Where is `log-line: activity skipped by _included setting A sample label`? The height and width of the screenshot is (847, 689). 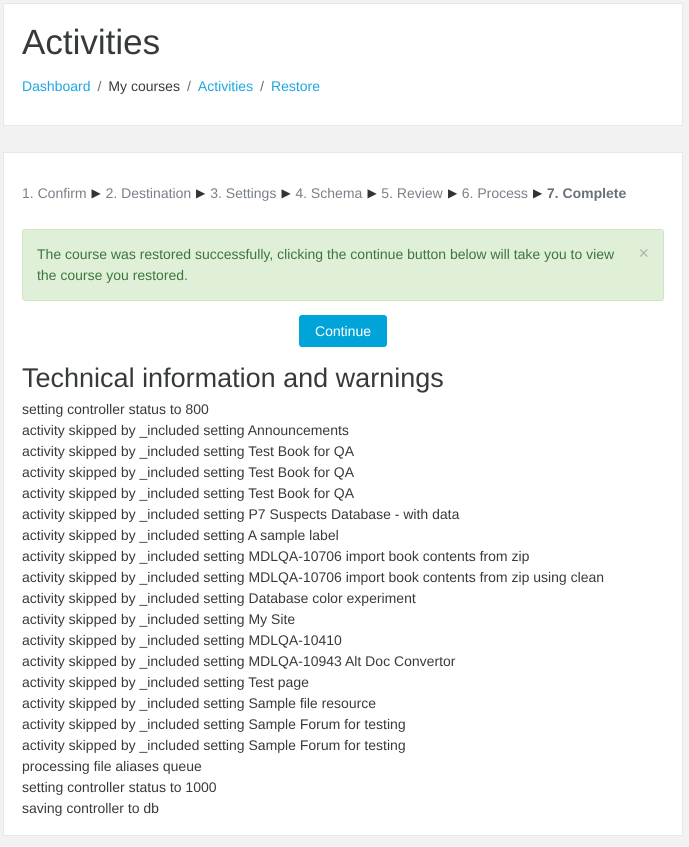
log-line: activity skipped by _included setting A sample label is located at coordinates (180, 535).